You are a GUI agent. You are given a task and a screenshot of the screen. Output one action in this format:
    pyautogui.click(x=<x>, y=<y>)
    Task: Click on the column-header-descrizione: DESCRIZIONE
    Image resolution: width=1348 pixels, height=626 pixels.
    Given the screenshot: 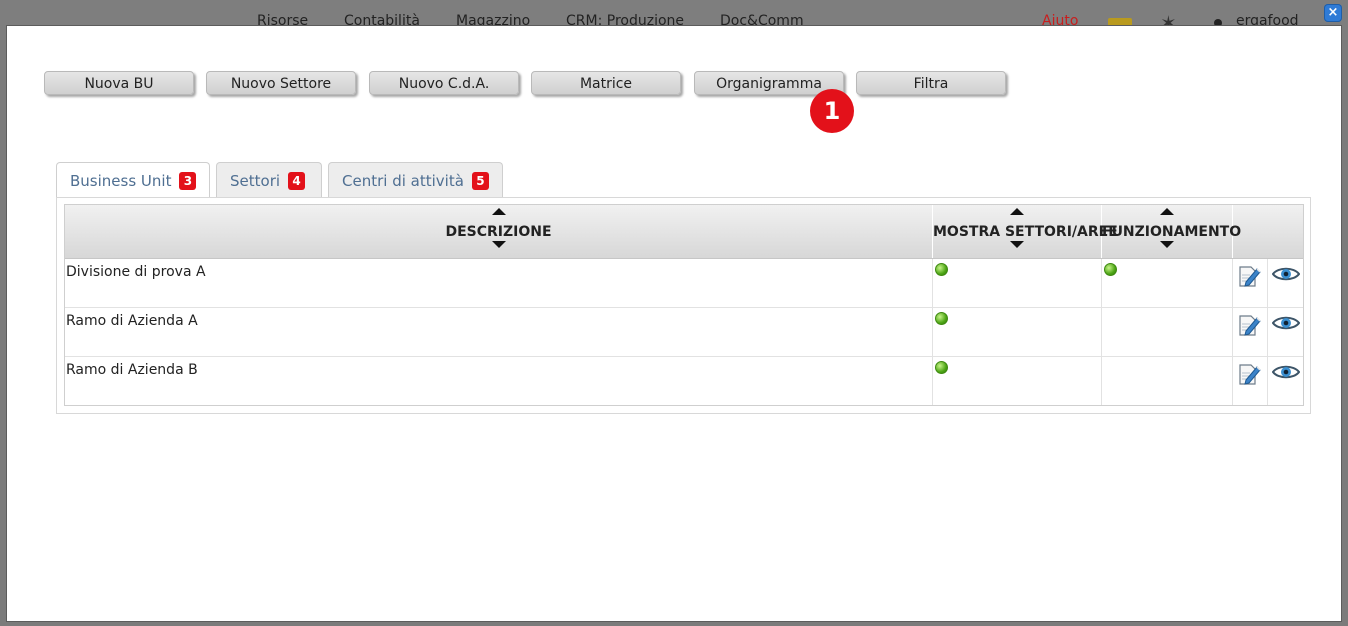 What is the action you would take?
    pyautogui.click(x=499, y=231)
    